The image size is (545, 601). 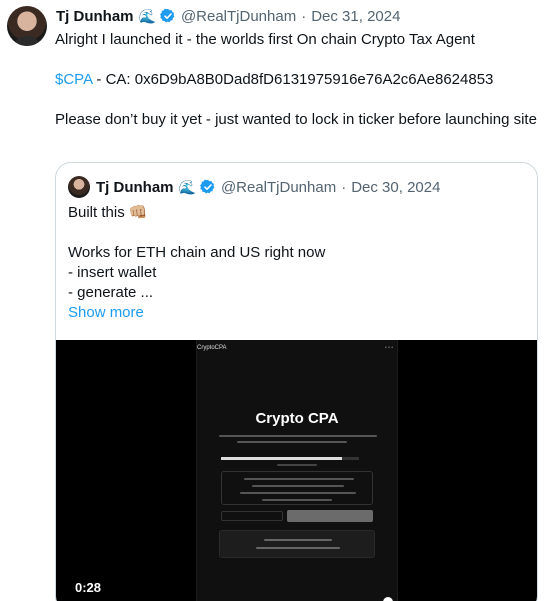 What do you see at coordinates (95, 16) in the screenshot?
I see `author-name: Tj Dunham` at bounding box center [95, 16].